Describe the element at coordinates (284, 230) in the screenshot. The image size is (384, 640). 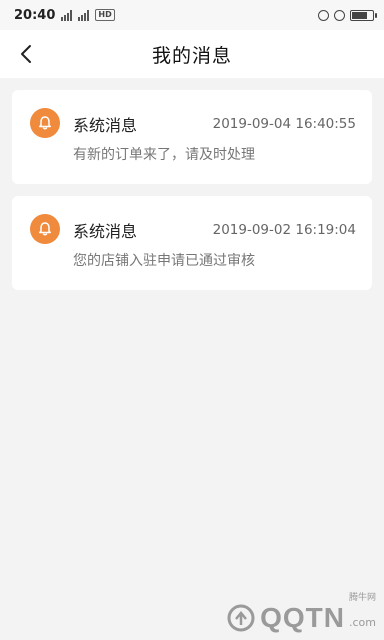
I see `message-time: 2019-09-02 16:19:04` at that location.